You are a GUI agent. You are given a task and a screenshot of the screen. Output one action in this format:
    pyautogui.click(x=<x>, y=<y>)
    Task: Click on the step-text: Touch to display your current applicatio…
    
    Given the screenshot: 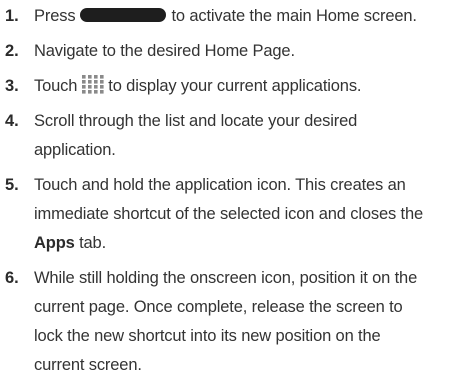 What is the action you would take?
    pyautogui.click(x=252, y=86)
    